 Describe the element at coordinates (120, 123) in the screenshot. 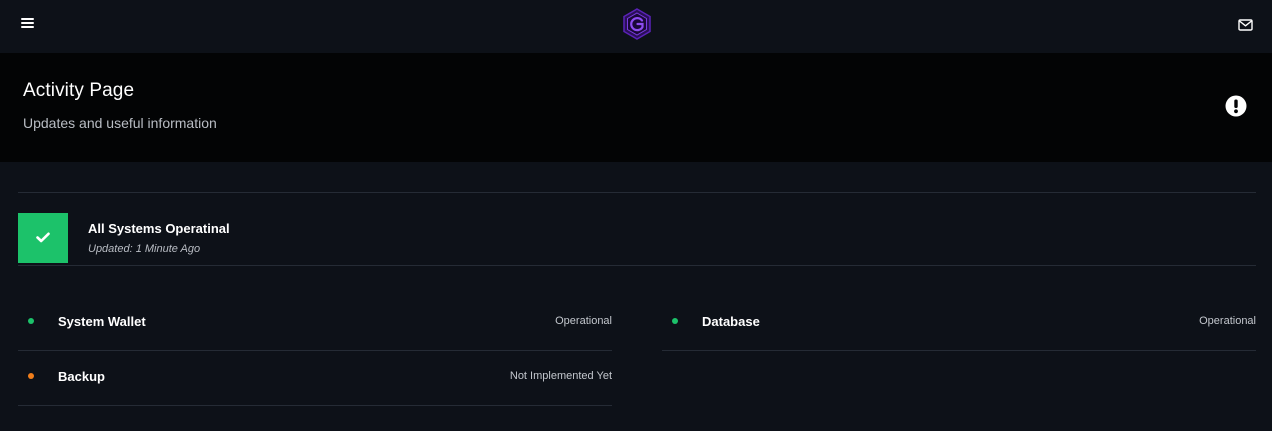

I see `page-subtitle: Updates and useful information` at that location.